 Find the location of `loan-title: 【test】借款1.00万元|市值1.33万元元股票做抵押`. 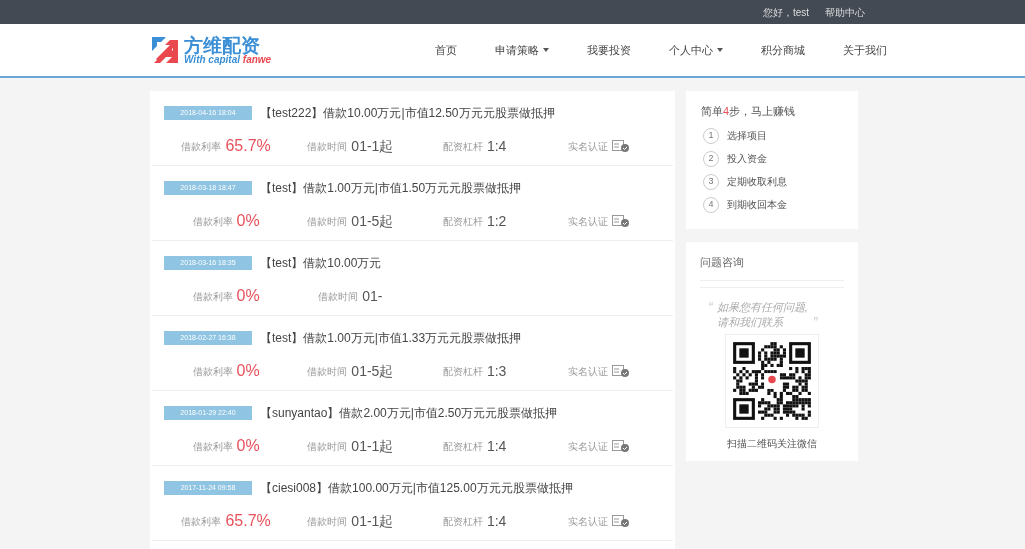

loan-title: 【test】借款1.00万元|市值1.33万元元股票做抵押 is located at coordinates (391, 338).